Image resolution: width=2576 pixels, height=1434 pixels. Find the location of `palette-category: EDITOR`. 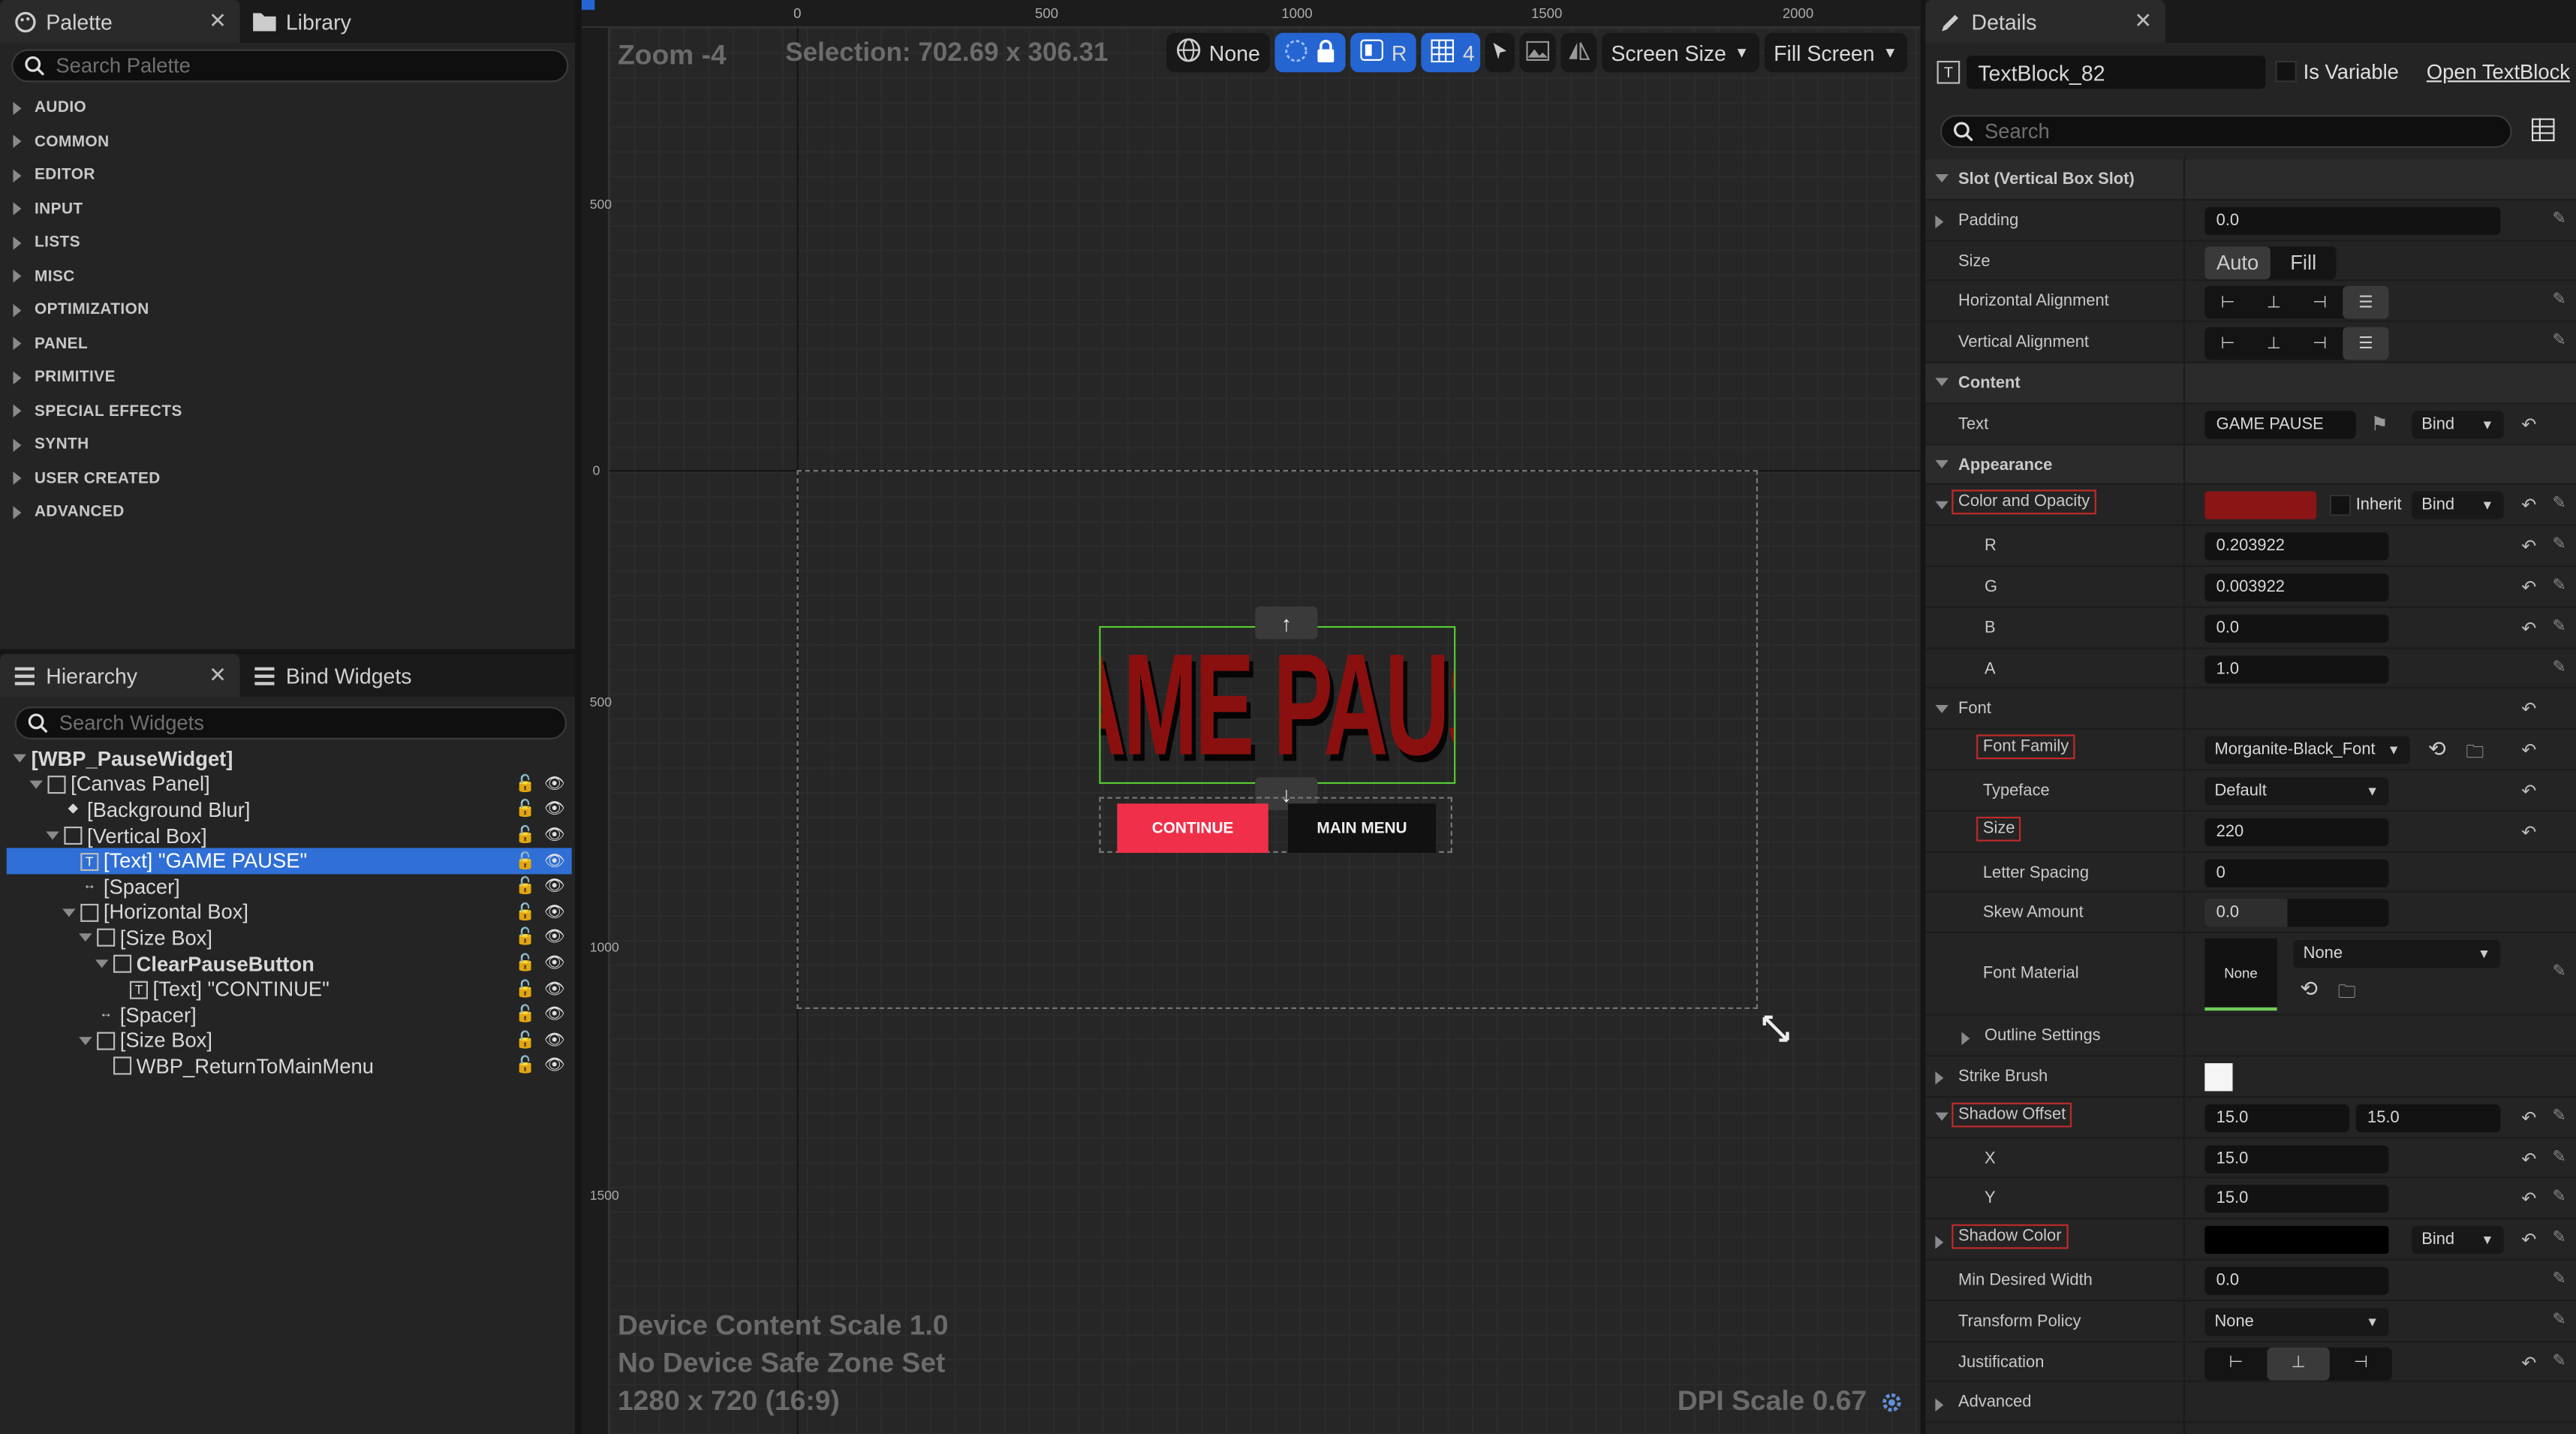

palette-category: EDITOR is located at coordinates (54, 175).